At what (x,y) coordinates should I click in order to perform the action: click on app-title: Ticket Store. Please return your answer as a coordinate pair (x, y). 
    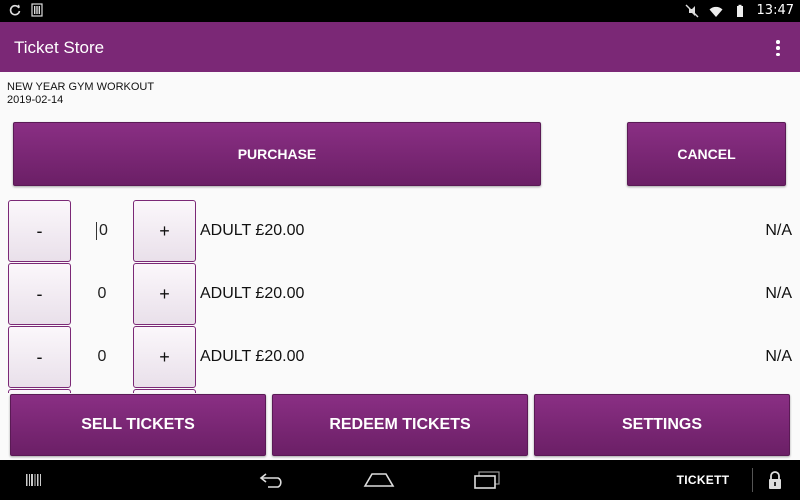
    Looking at the image, I should click on (59, 47).